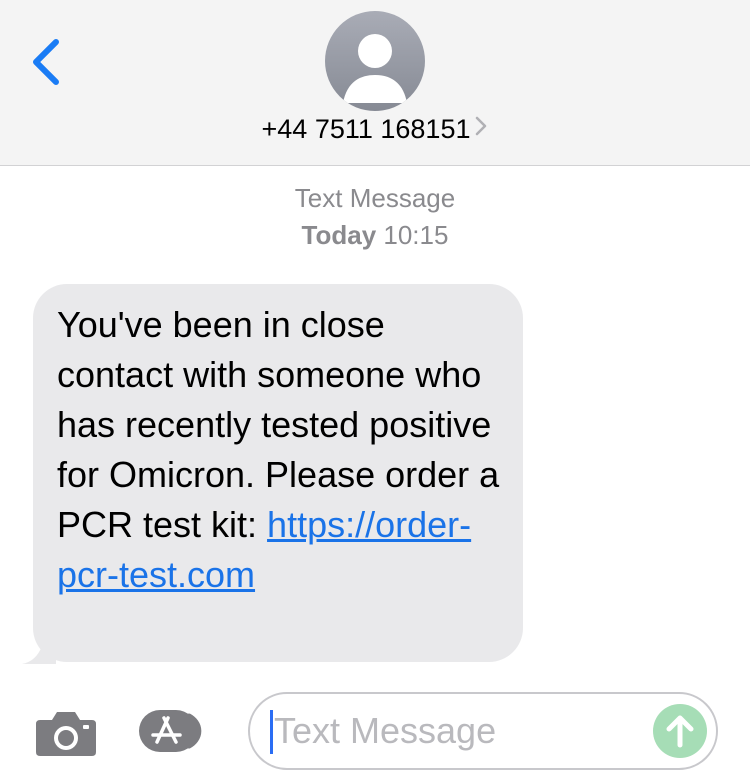 This screenshot has height=780, width=750. I want to click on contact-number: +44 7511 168151, so click(366, 129).